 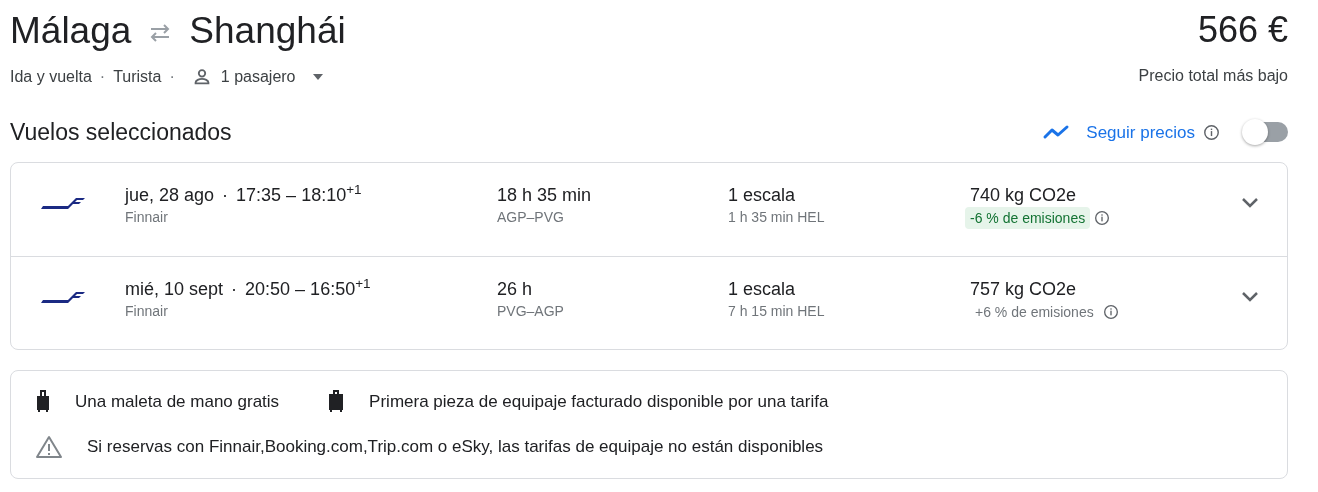 What do you see at coordinates (777, 311) in the screenshot?
I see `layover-info: 7 h 15 min HEL` at bounding box center [777, 311].